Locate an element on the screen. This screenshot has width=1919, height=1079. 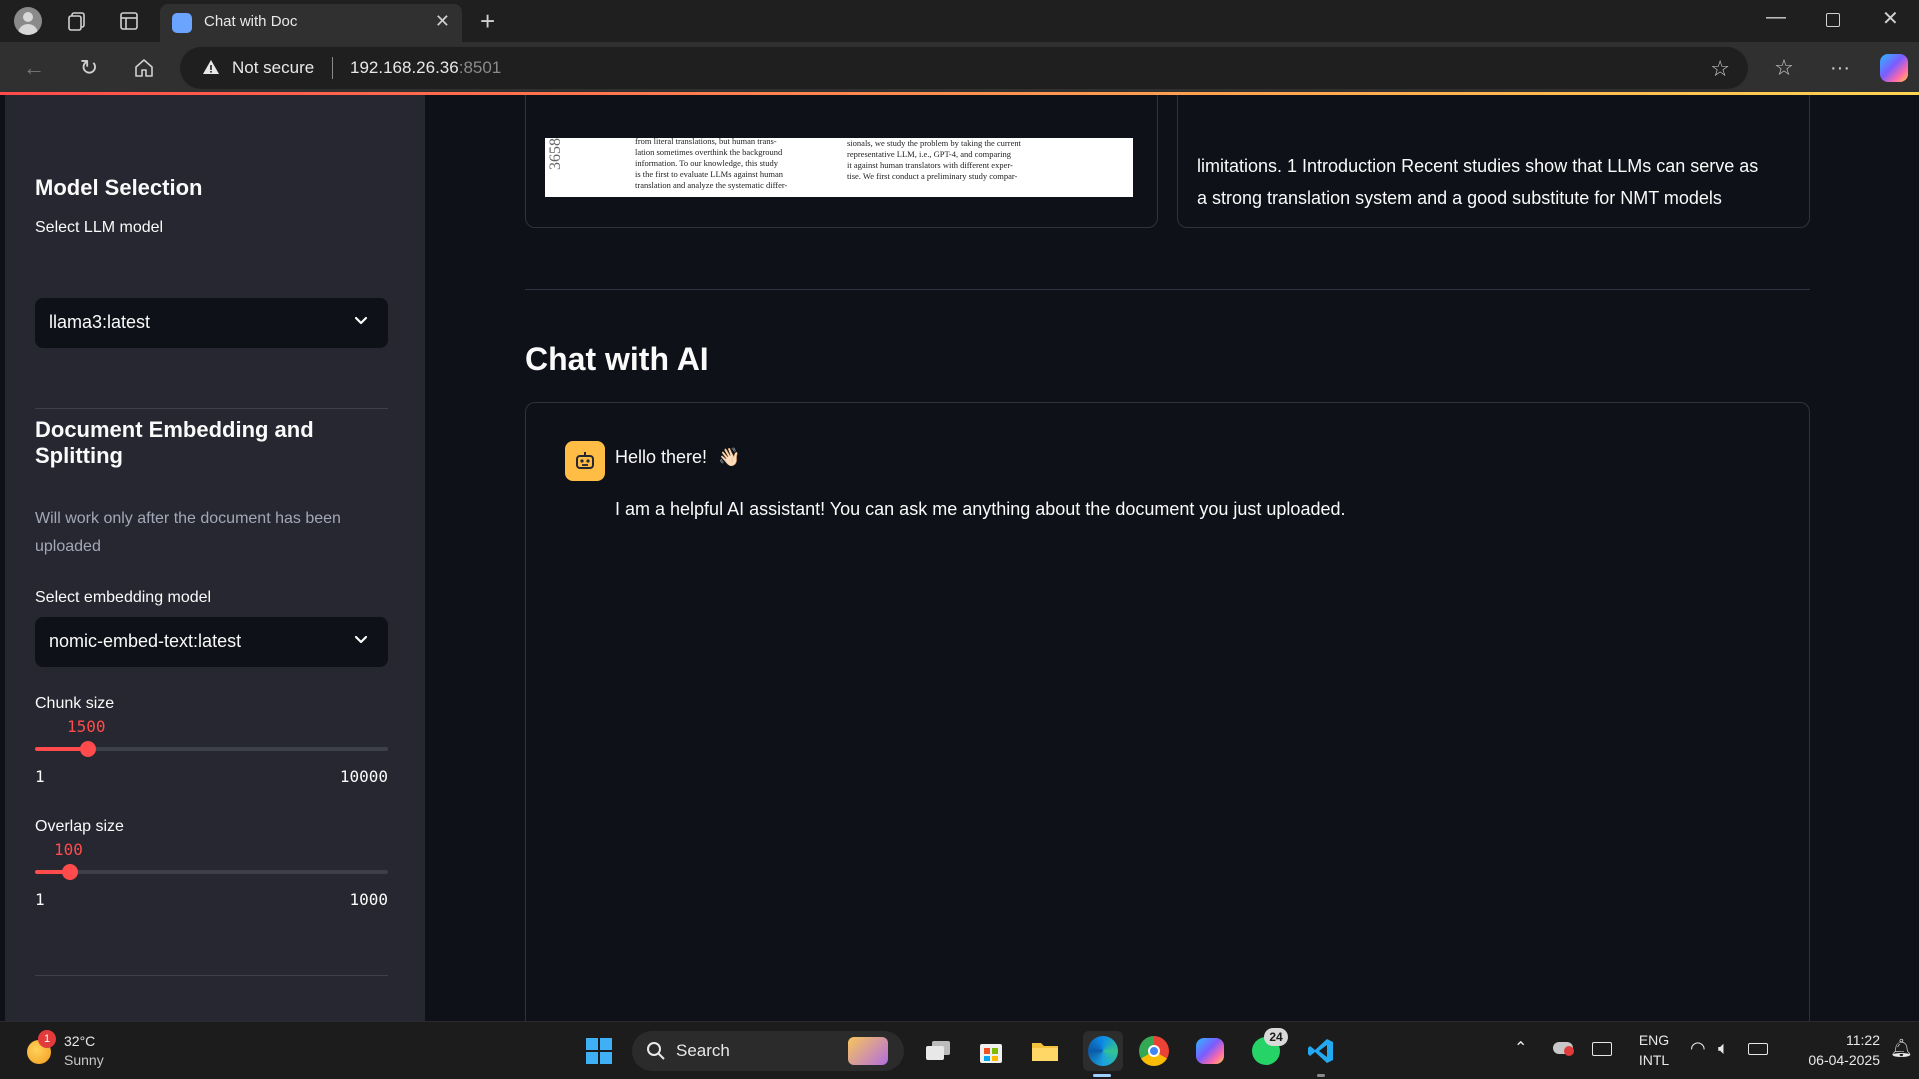
language-bottom: INTL is located at coordinates (1654, 1060).